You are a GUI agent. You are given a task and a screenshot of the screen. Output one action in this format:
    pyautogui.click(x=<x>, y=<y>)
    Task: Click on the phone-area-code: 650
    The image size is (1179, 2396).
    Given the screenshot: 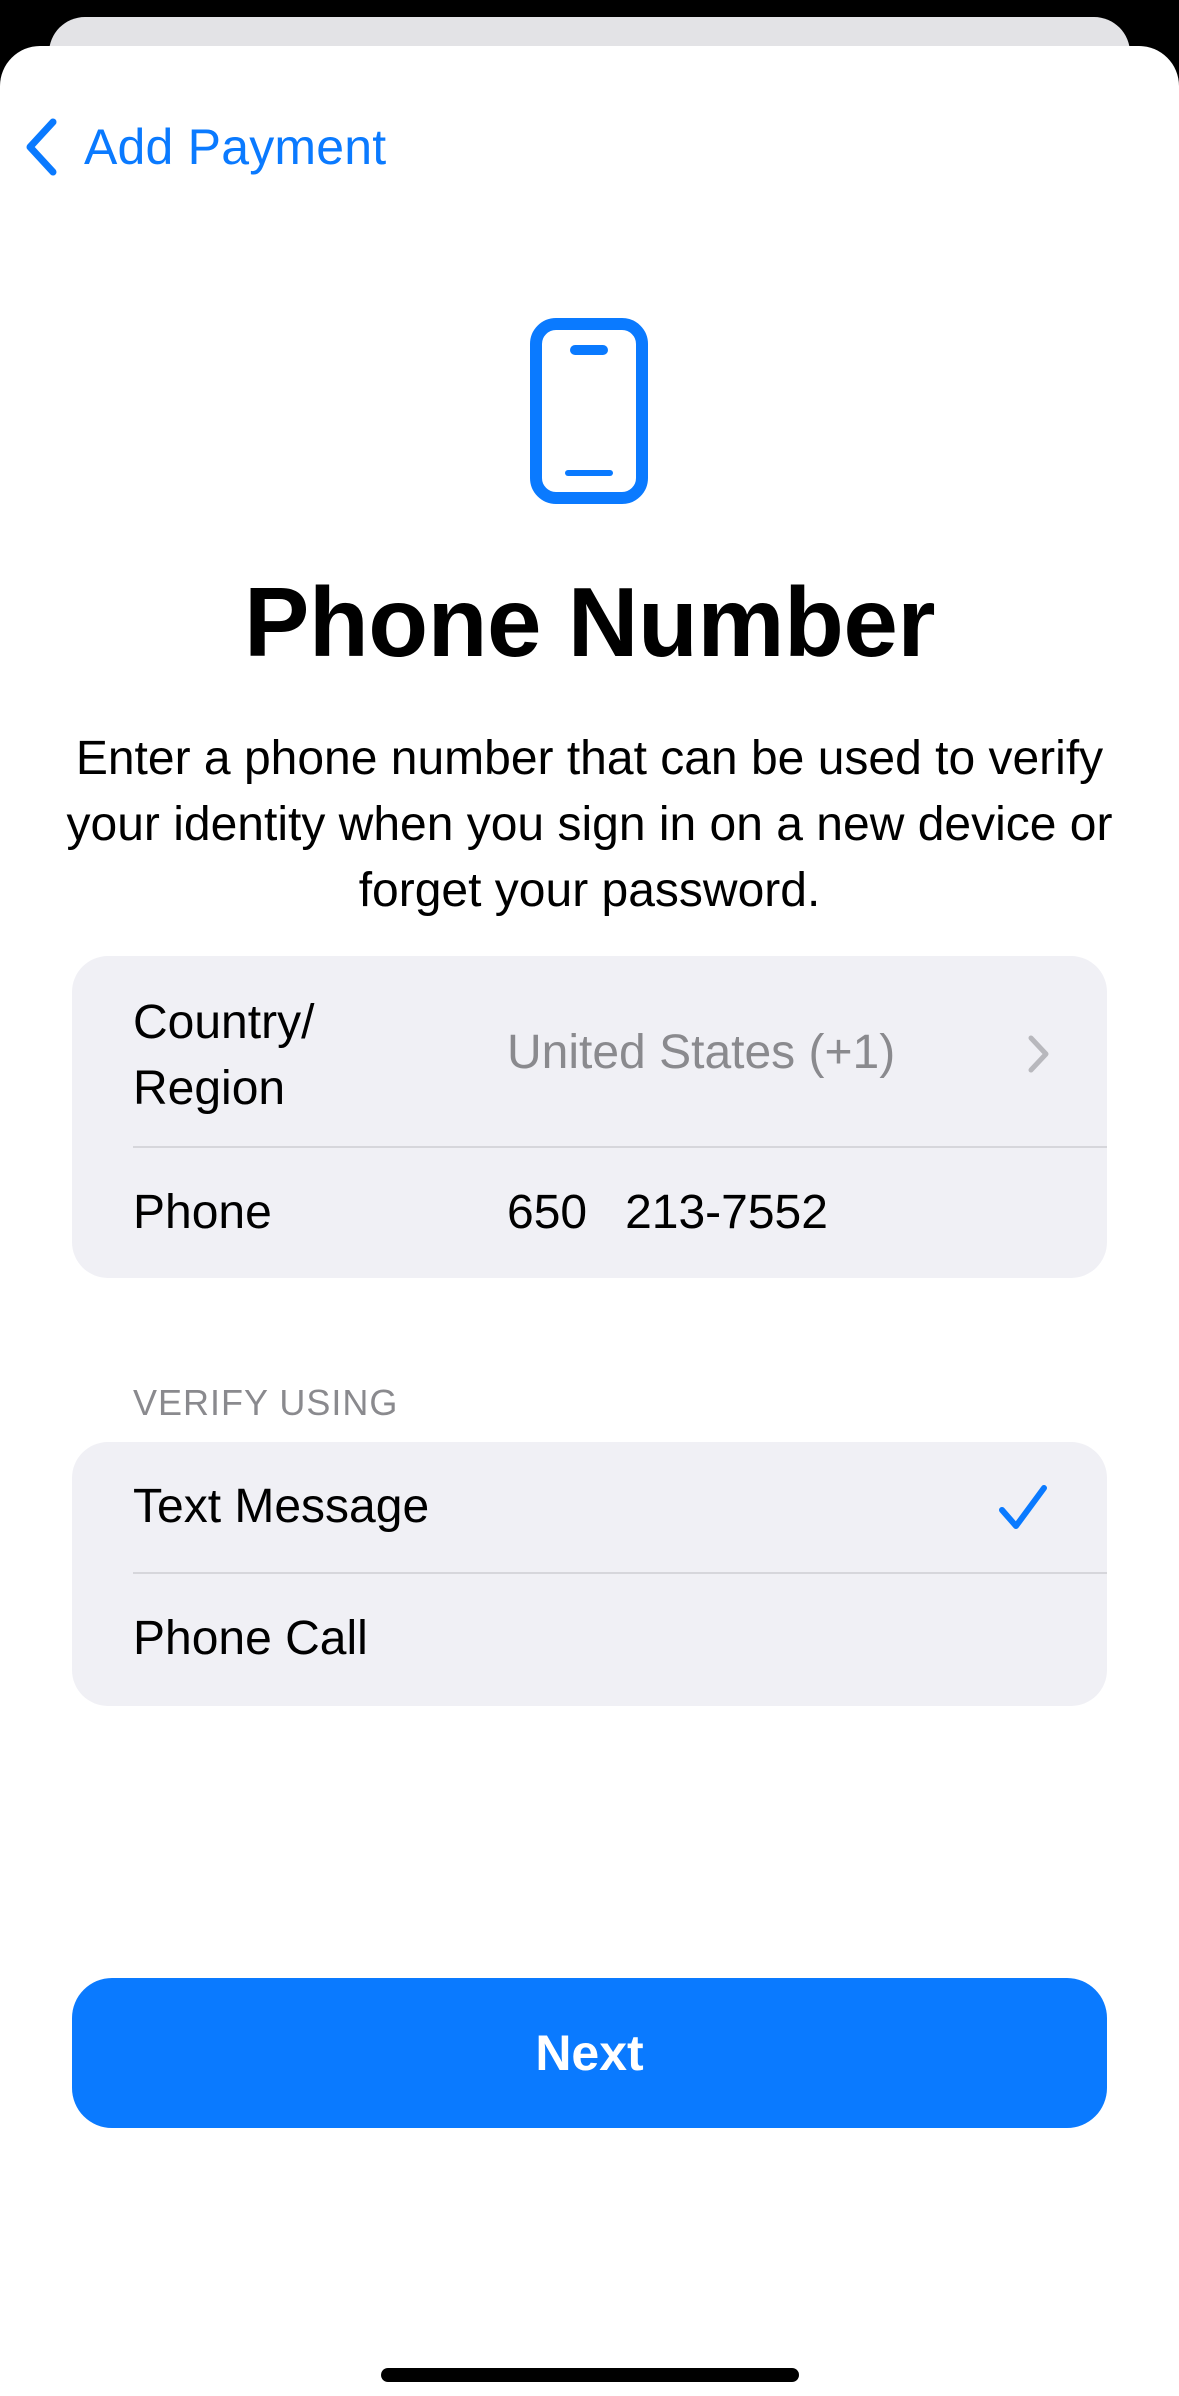 What is the action you would take?
    pyautogui.click(x=547, y=1212)
    